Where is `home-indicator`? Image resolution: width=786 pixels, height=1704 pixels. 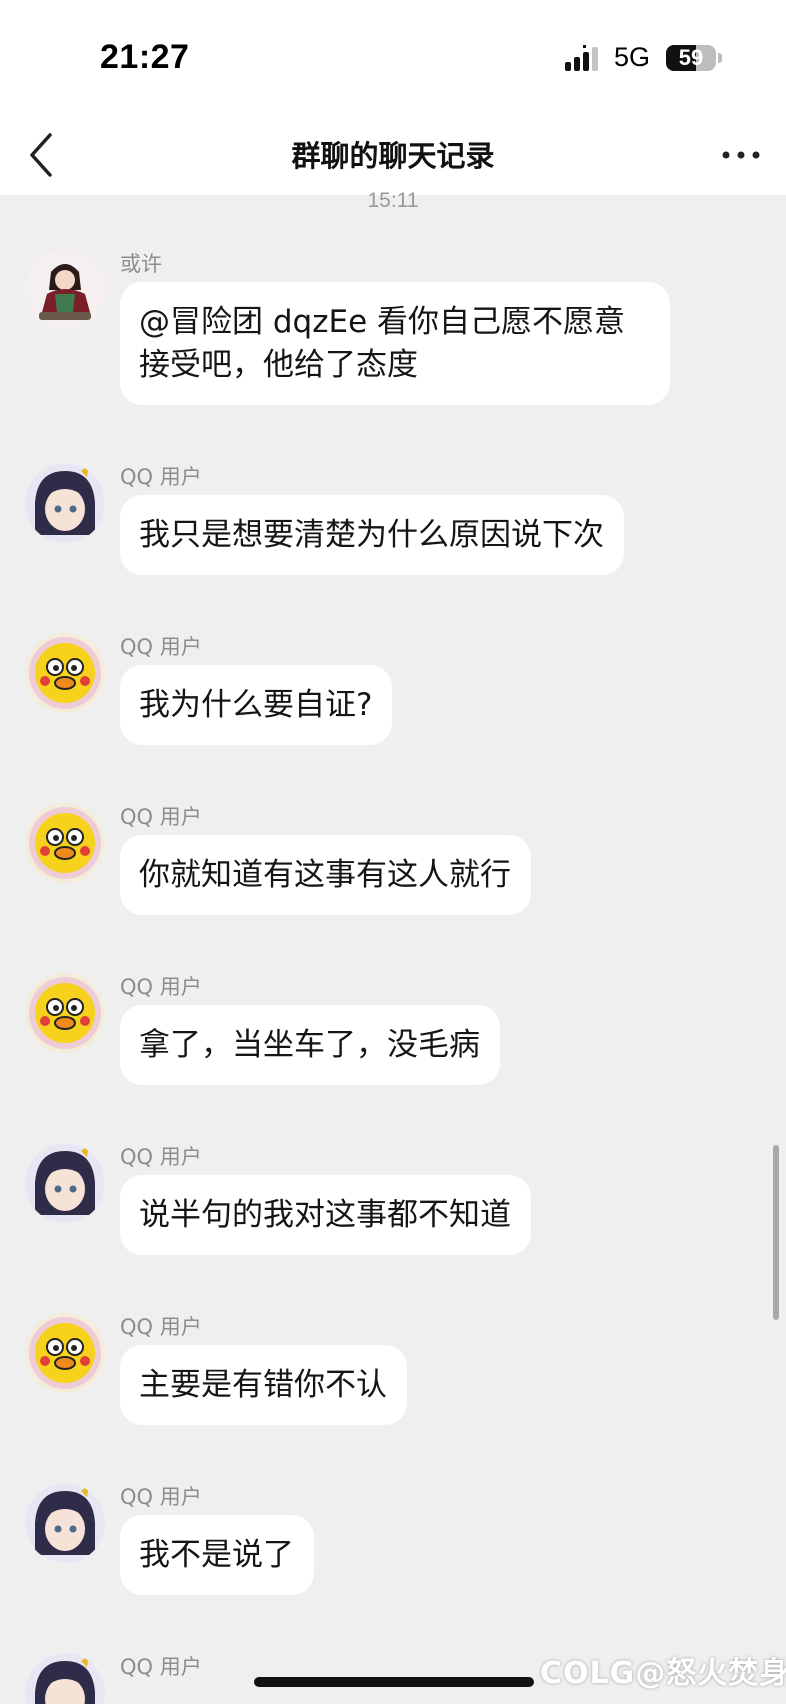 home-indicator is located at coordinates (394, 1682).